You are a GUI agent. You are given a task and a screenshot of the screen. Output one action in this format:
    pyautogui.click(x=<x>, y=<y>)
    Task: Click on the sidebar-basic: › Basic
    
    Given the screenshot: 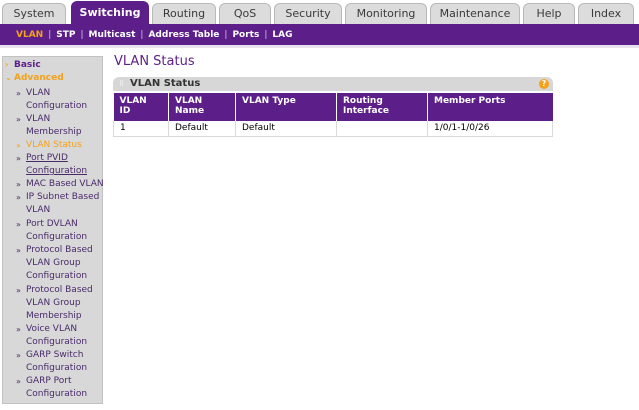 What is the action you would take?
    pyautogui.click(x=23, y=65)
    